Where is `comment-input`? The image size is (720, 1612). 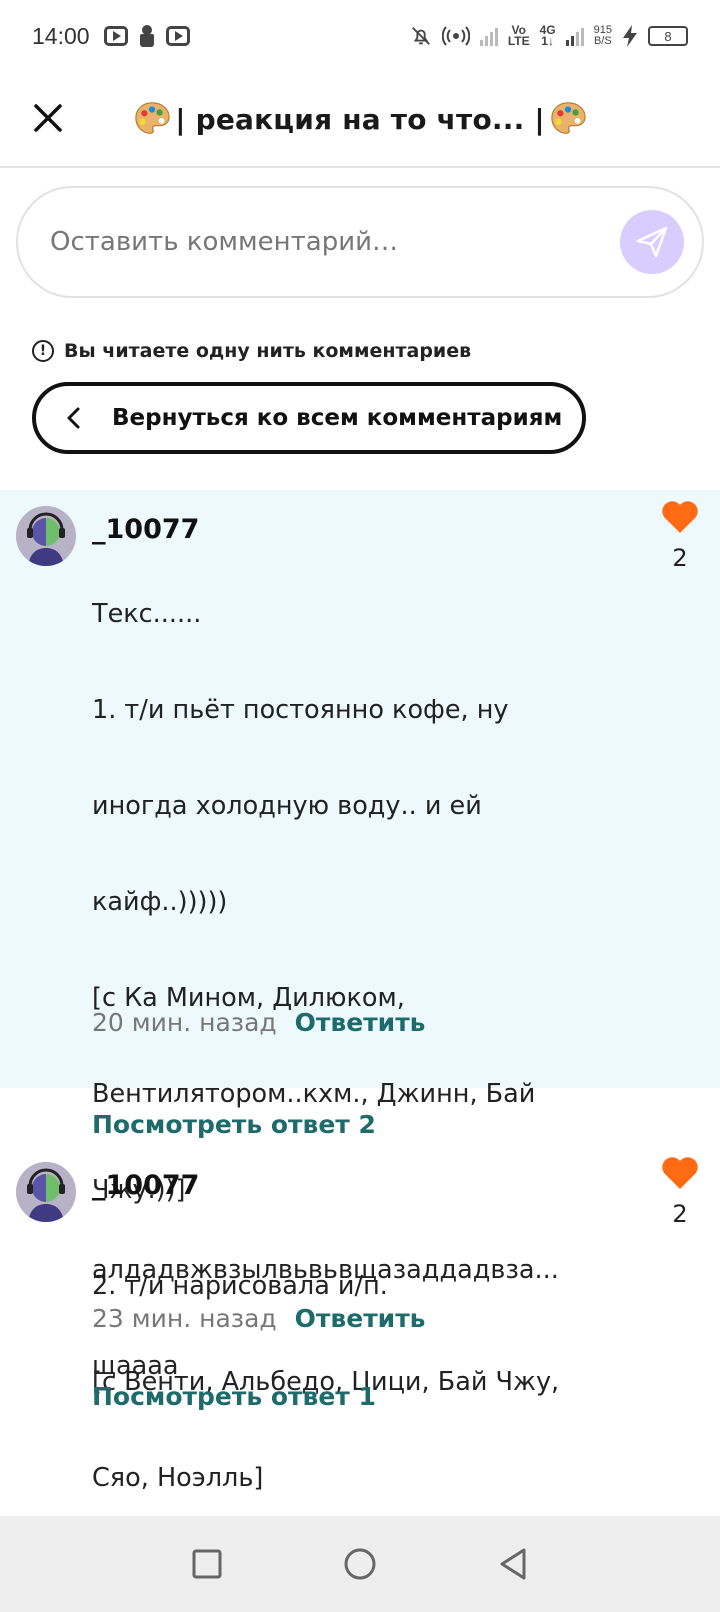
comment-input is located at coordinates (335, 242).